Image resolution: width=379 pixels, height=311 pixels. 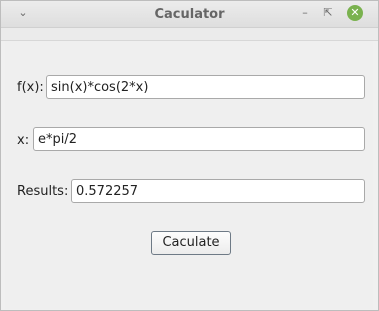 I want to click on fx-label: f(x):, so click(x=30, y=87).